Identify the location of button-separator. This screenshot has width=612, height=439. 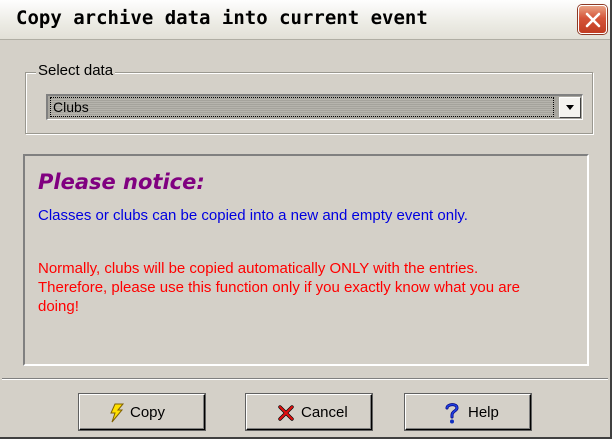
(305, 379).